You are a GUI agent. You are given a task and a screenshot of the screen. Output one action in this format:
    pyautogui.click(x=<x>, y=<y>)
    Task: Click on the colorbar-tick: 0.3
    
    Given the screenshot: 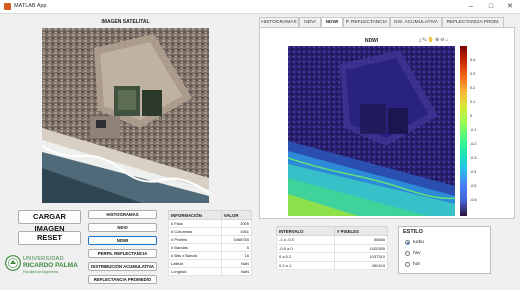 What is the action you would take?
    pyautogui.click(x=473, y=74)
    